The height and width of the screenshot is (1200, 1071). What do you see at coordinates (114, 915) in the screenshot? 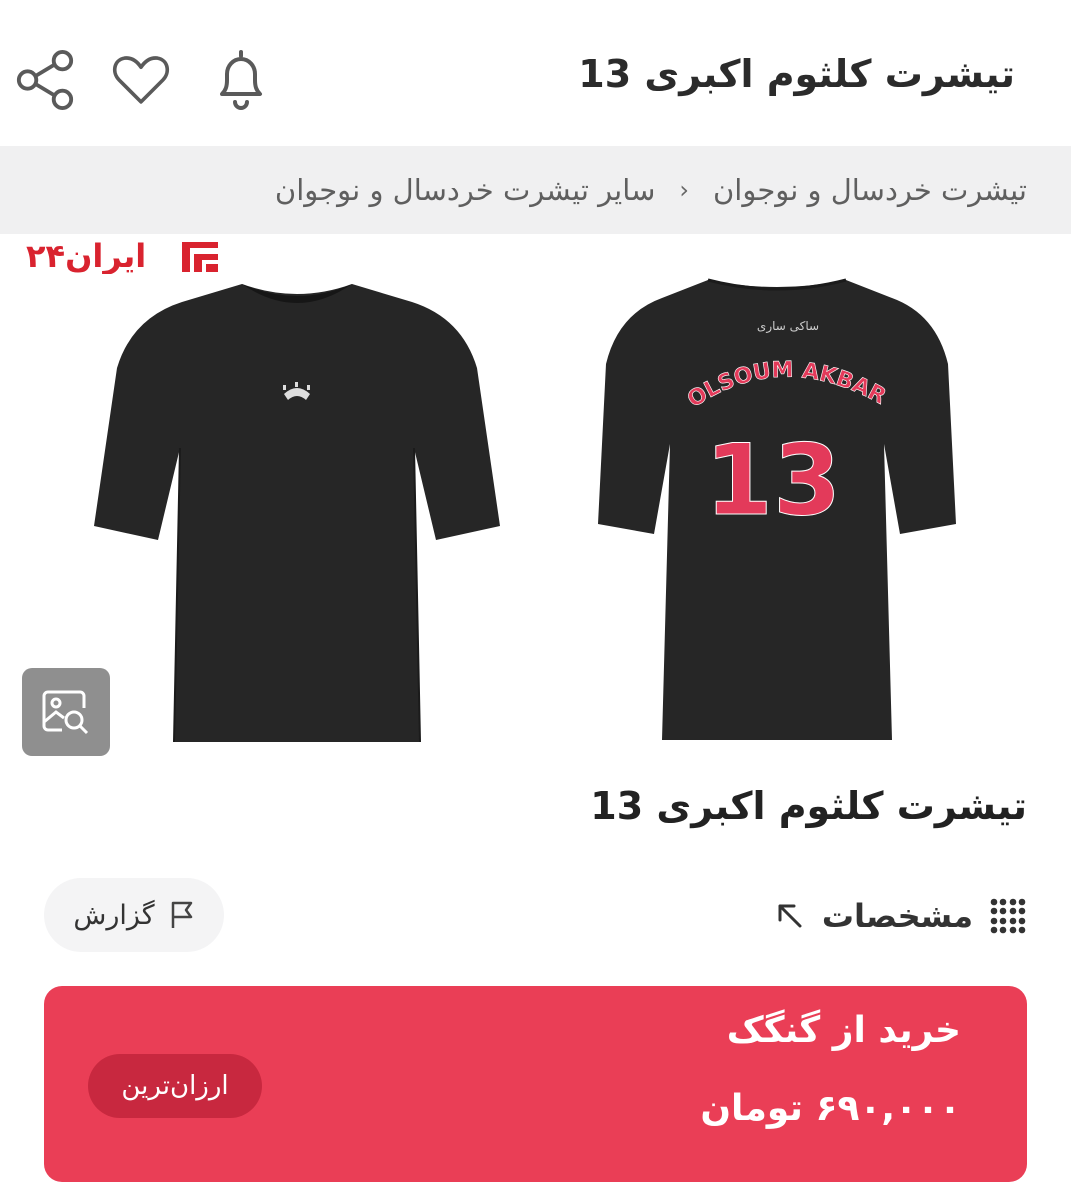
I see `report-label: گزارش` at bounding box center [114, 915].